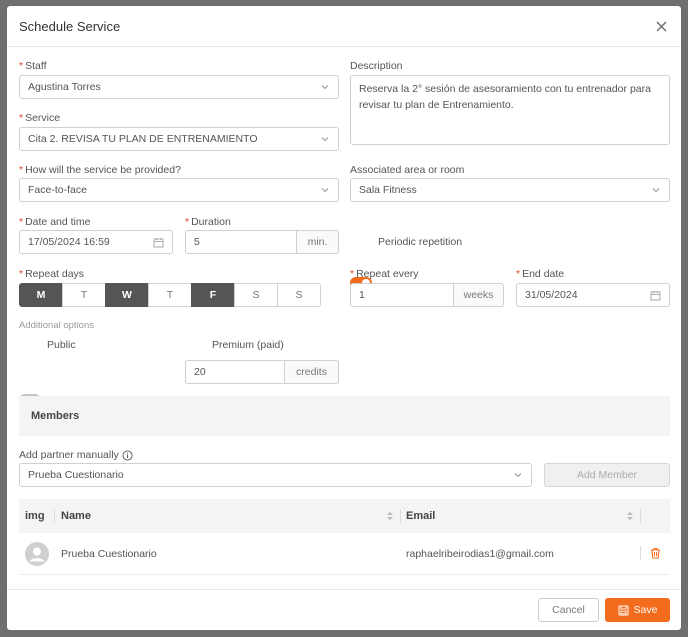 This screenshot has height=637, width=688. I want to click on modal-footer: Cancel Save, so click(344, 609).